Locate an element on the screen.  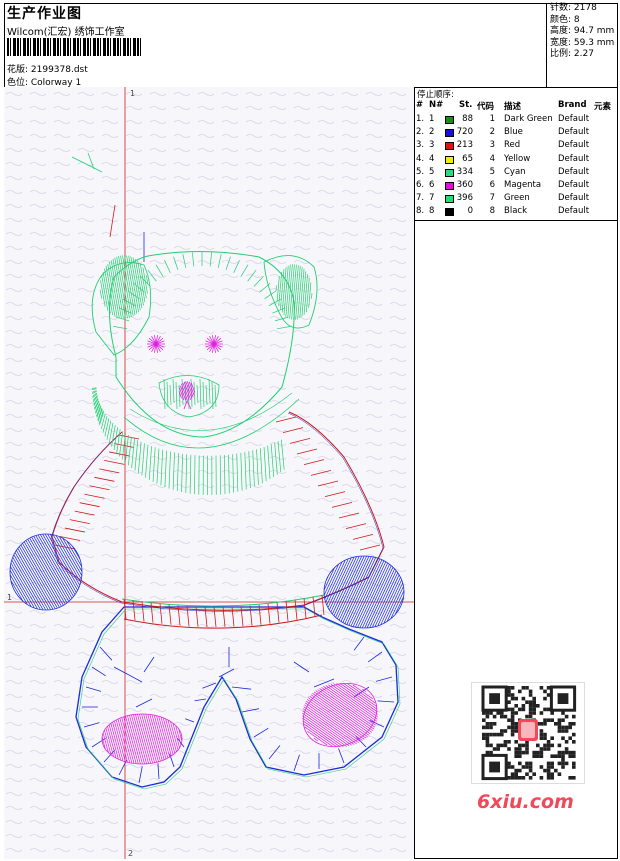
legend-row: 5. 5 334 5 Cyan Default is located at coordinates (516, 173).